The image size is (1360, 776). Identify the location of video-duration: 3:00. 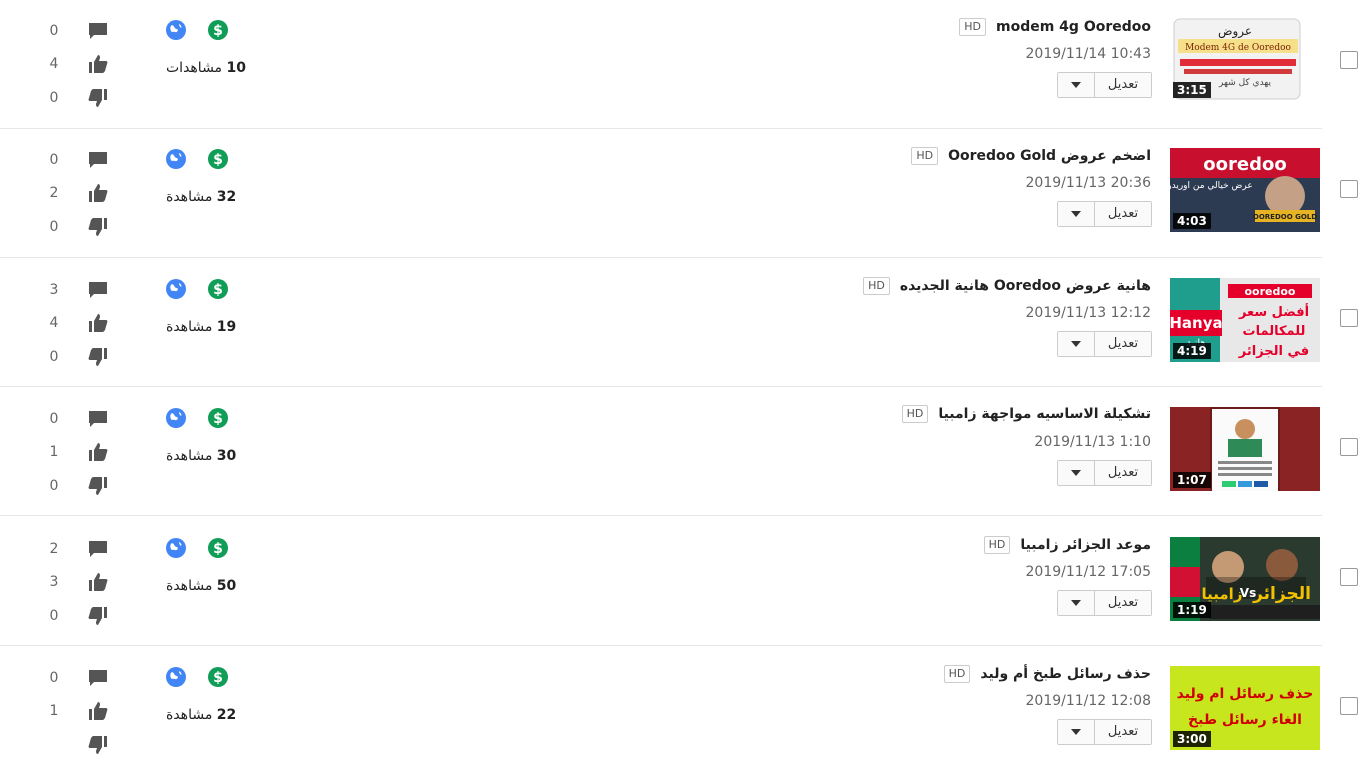
(1192, 739).